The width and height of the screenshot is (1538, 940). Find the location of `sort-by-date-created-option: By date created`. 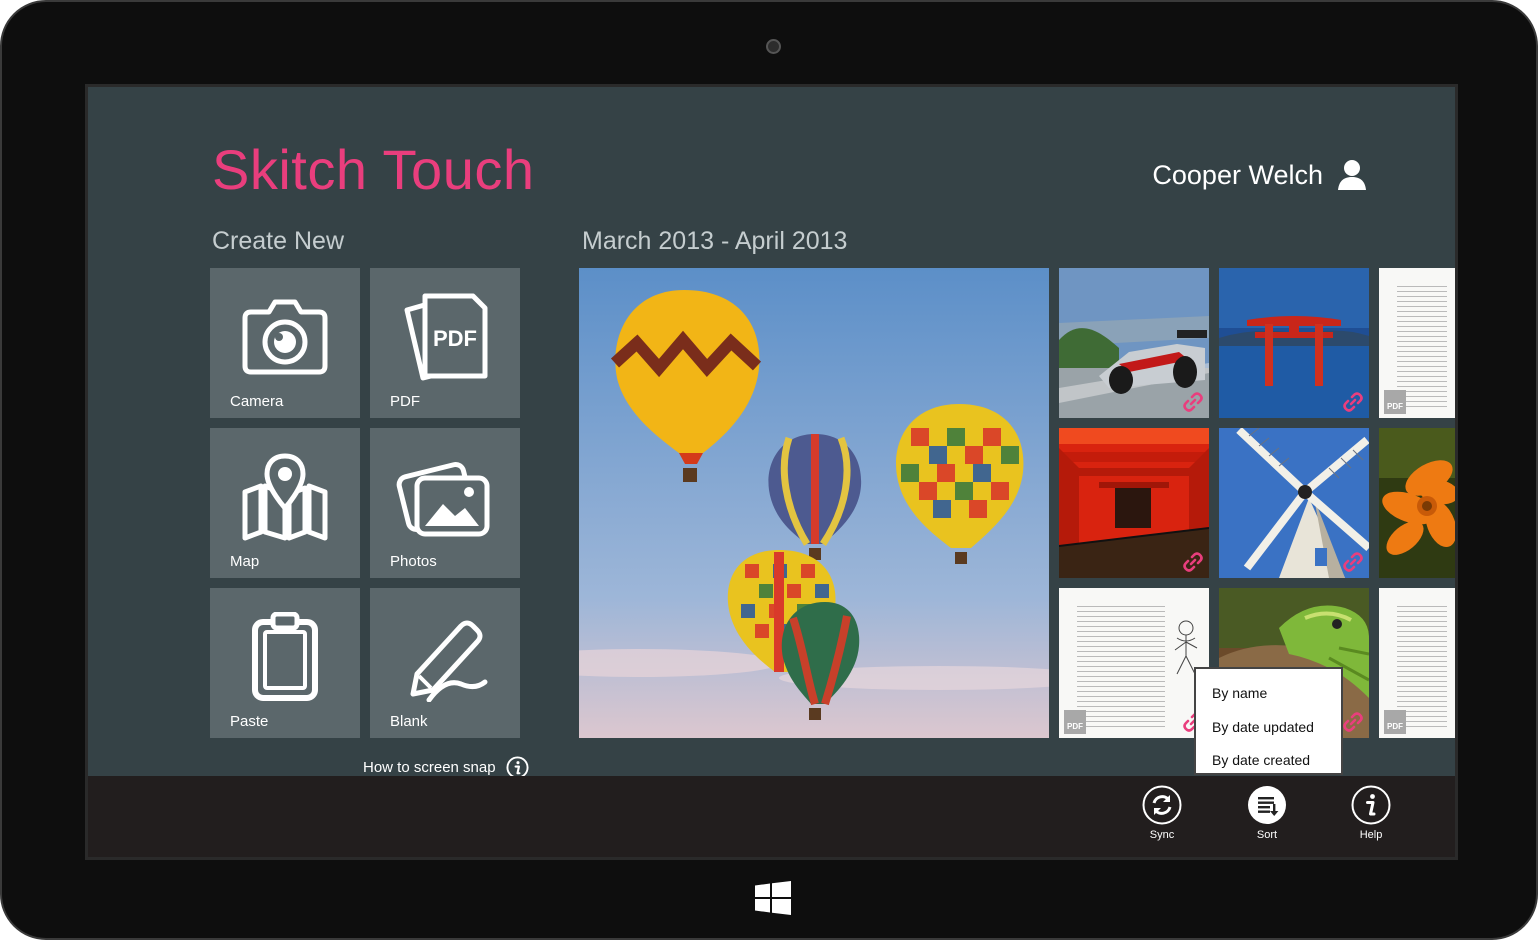

sort-by-date-created-option: By date created is located at coordinates (1268, 761).